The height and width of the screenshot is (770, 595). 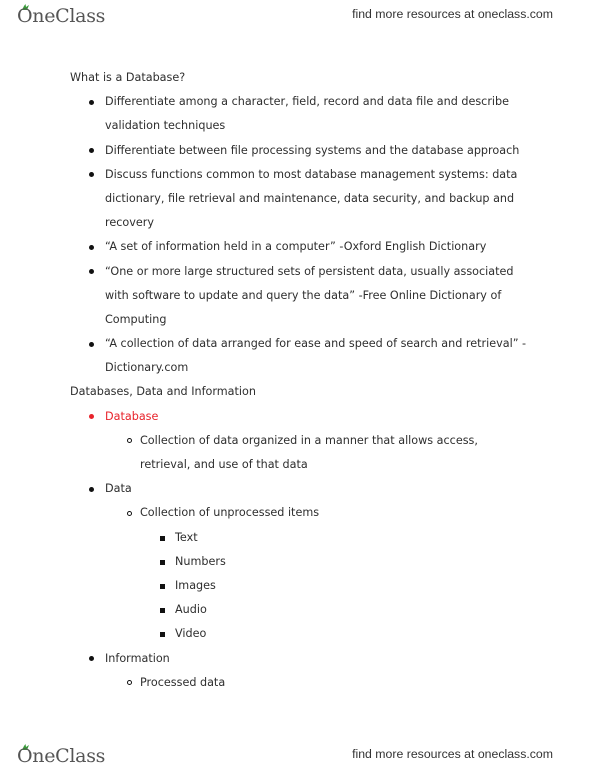 What do you see at coordinates (300, 538) in the screenshot?
I see `sub-sub-list-item: Text` at bounding box center [300, 538].